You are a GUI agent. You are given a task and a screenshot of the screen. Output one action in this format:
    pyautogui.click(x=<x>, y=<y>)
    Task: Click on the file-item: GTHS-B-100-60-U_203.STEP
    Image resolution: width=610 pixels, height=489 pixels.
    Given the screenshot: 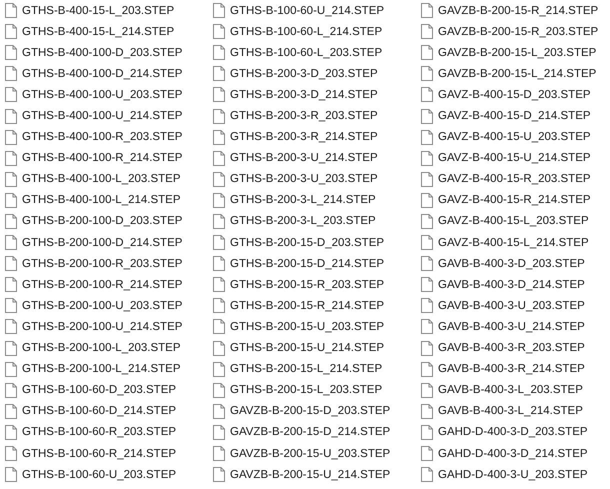 What is the action you would take?
    pyautogui.click(x=104, y=475)
    